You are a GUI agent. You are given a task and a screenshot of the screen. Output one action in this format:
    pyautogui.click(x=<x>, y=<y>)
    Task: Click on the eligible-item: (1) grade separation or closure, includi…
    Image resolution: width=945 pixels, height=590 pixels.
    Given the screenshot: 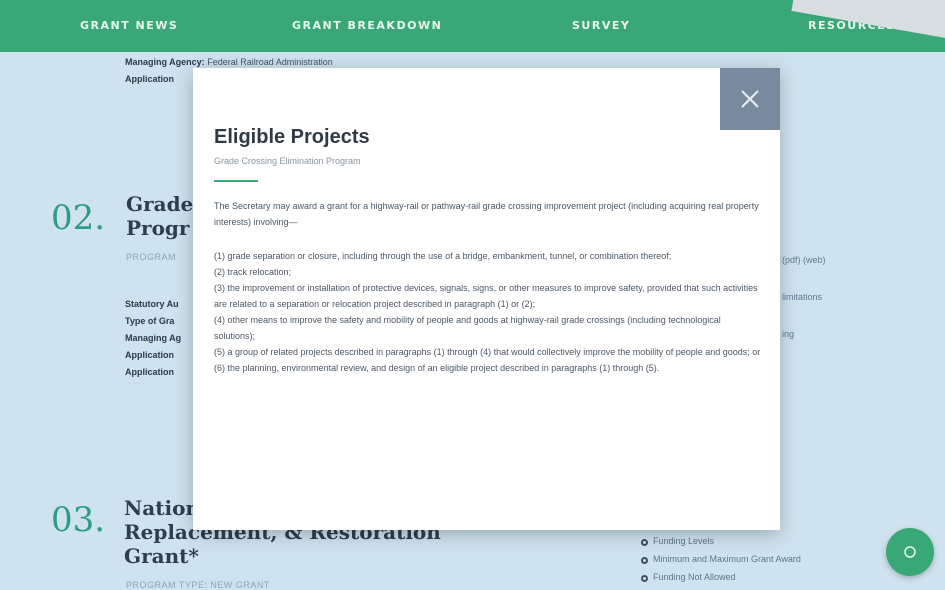 What is the action you would take?
    pyautogui.click(x=443, y=256)
    